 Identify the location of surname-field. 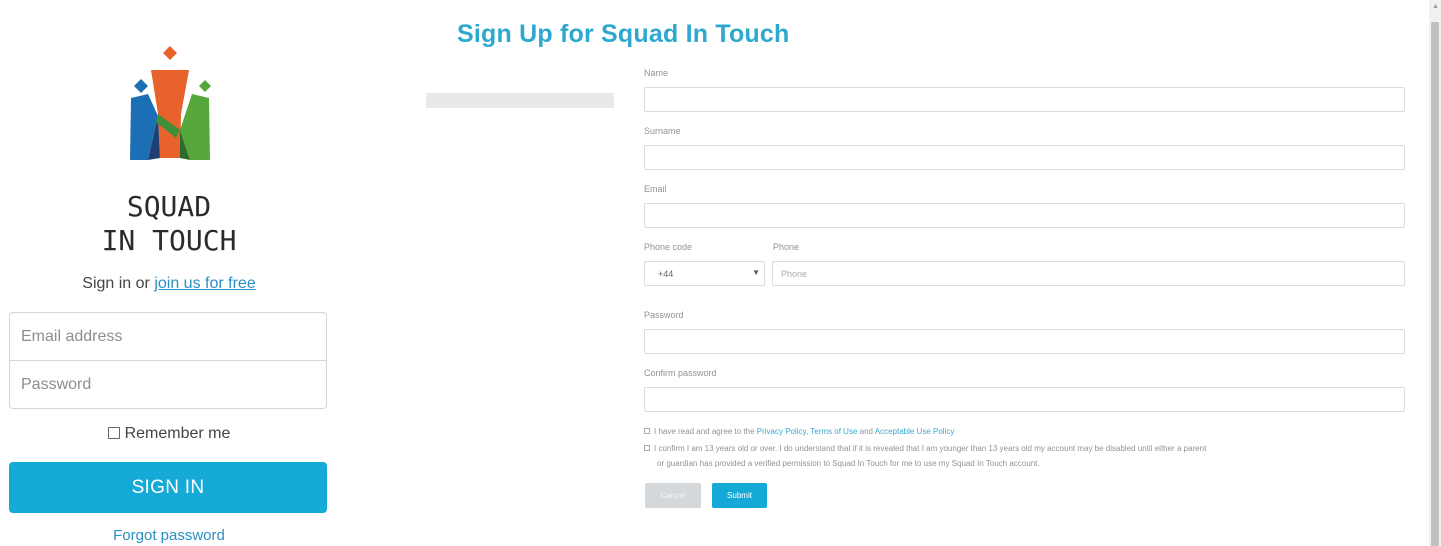
(1024, 157).